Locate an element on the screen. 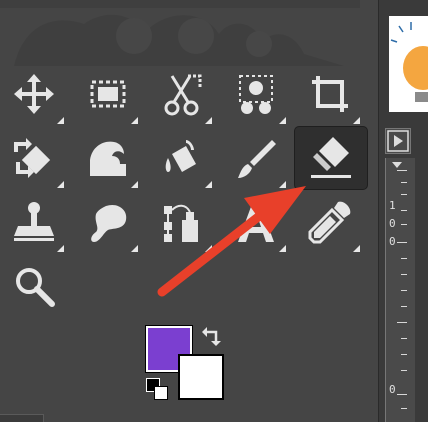 The height and width of the screenshot is (422, 428). crop-tool is located at coordinates (330, 94).